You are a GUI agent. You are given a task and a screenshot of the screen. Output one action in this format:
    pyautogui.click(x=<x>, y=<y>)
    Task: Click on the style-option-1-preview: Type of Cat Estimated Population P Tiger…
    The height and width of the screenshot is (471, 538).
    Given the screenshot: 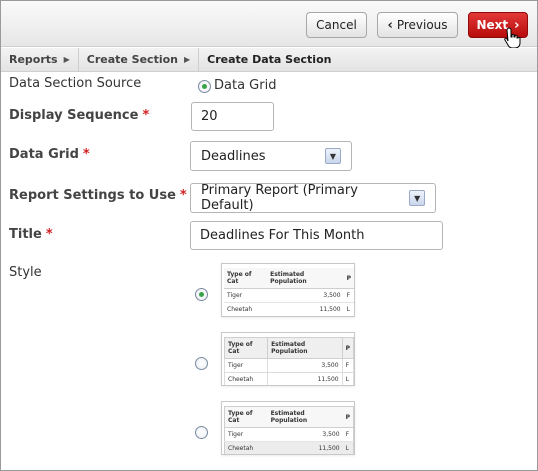 What is the action you would take?
    pyautogui.click(x=288, y=290)
    